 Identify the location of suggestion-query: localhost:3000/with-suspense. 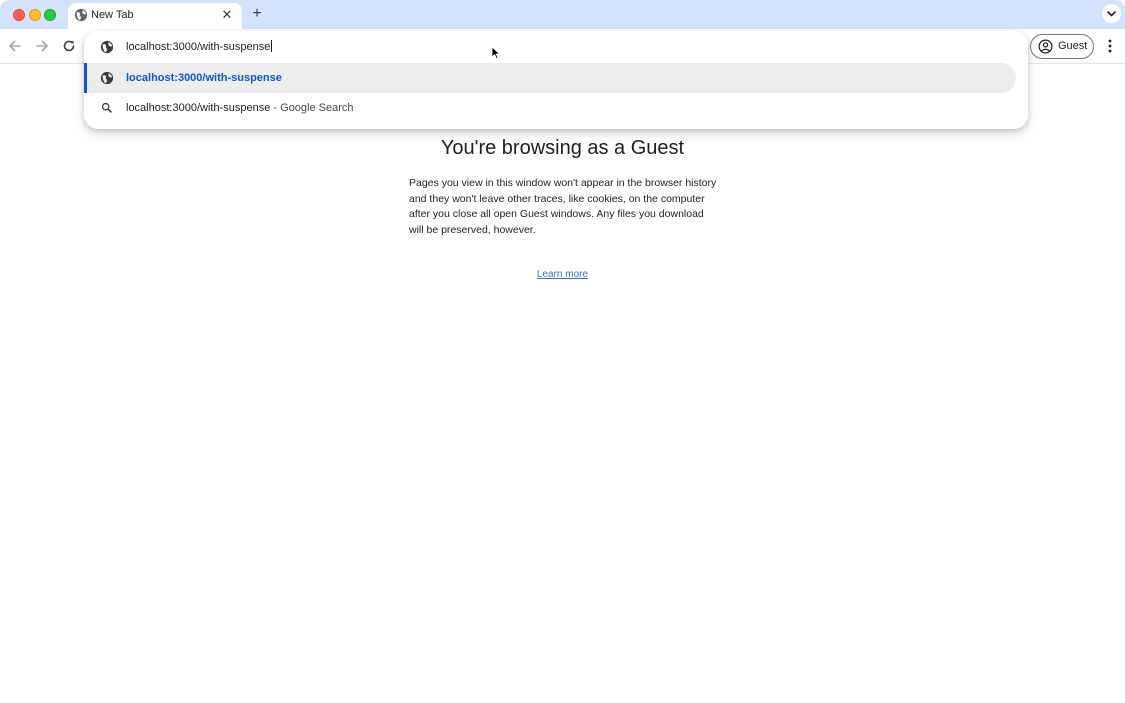
(198, 108).